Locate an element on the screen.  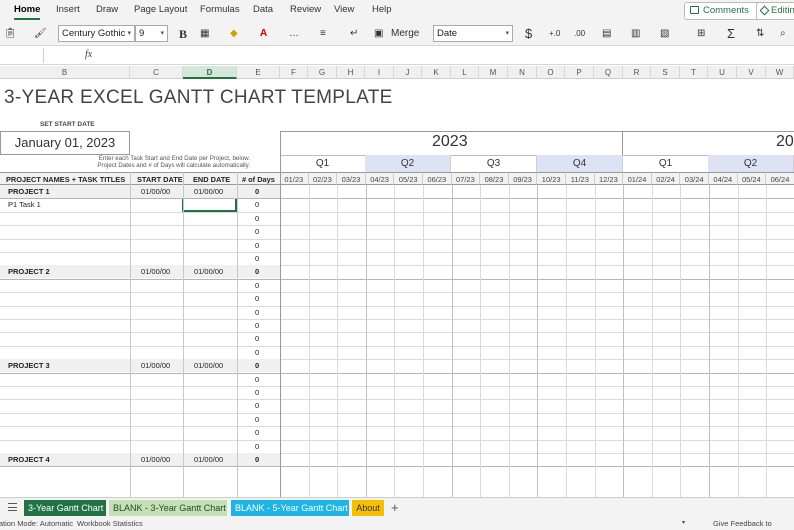
sort-filter-icon: ⇅ is located at coordinates (760, 34).